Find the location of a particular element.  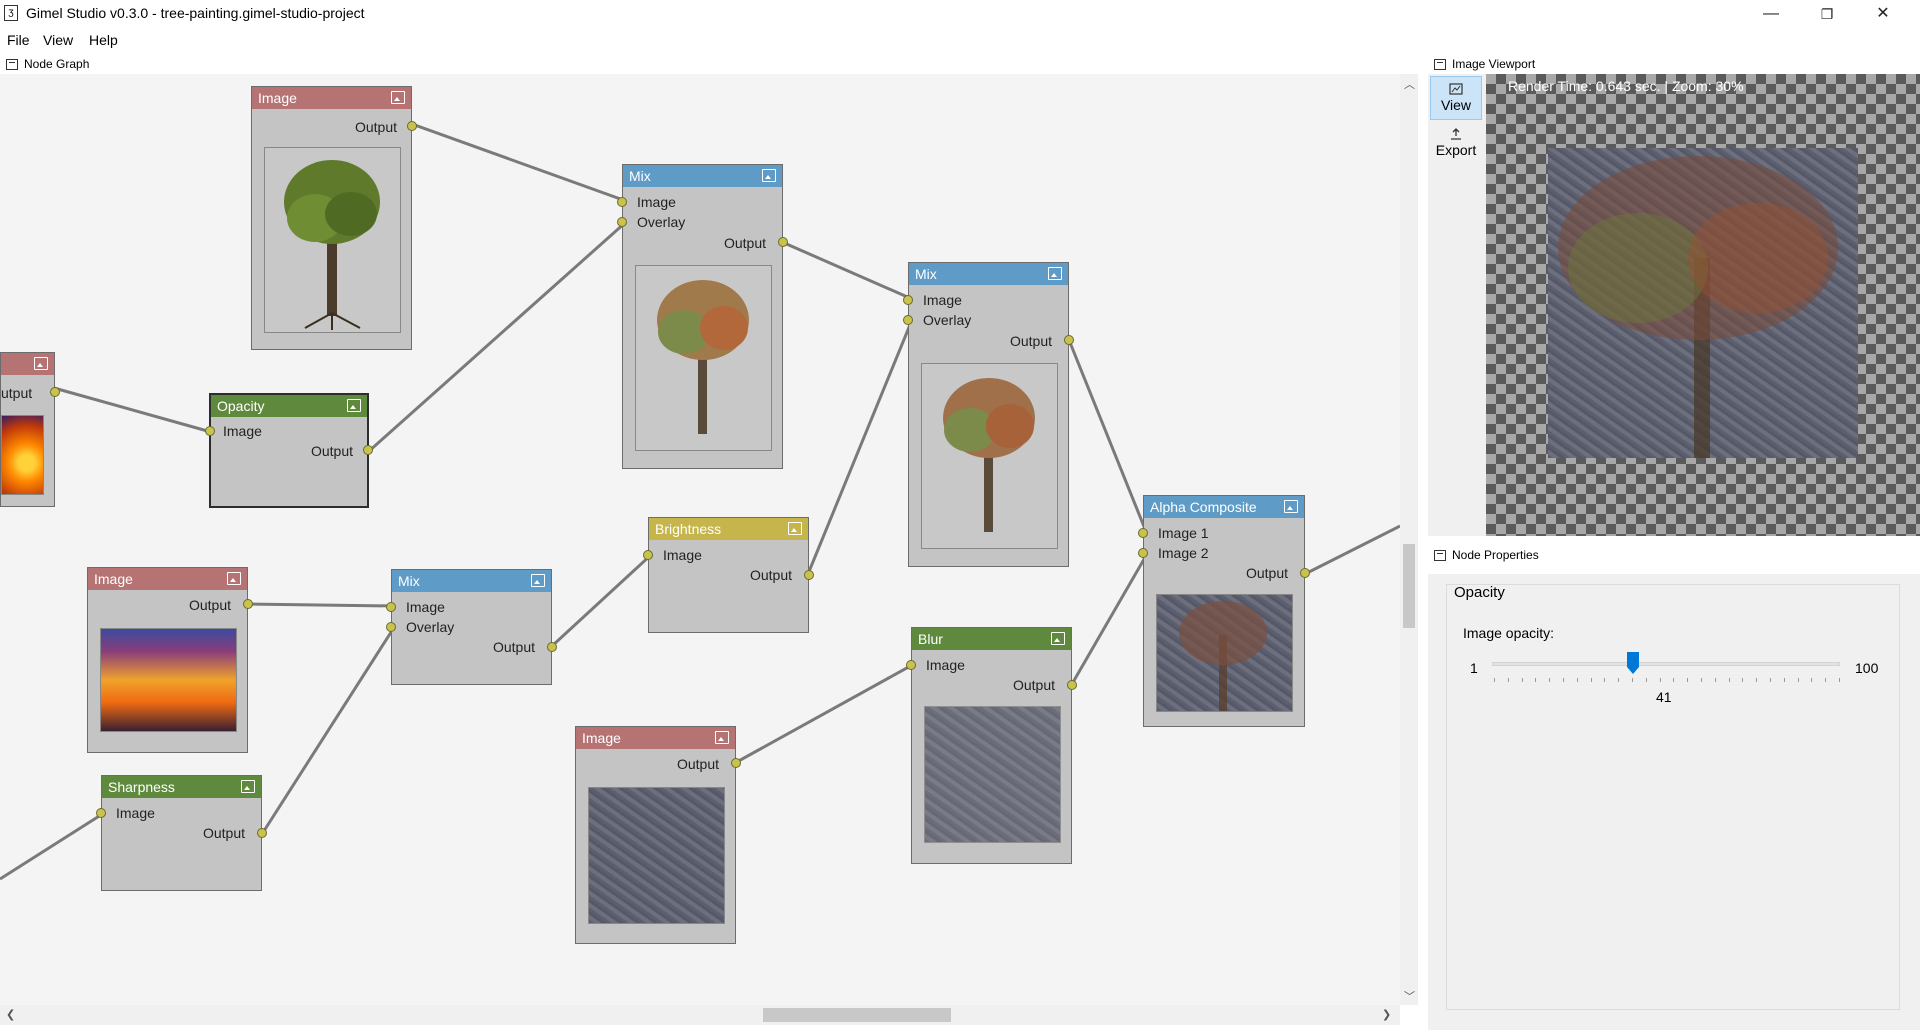

close-button: ✕ is located at coordinates (1883, 14).